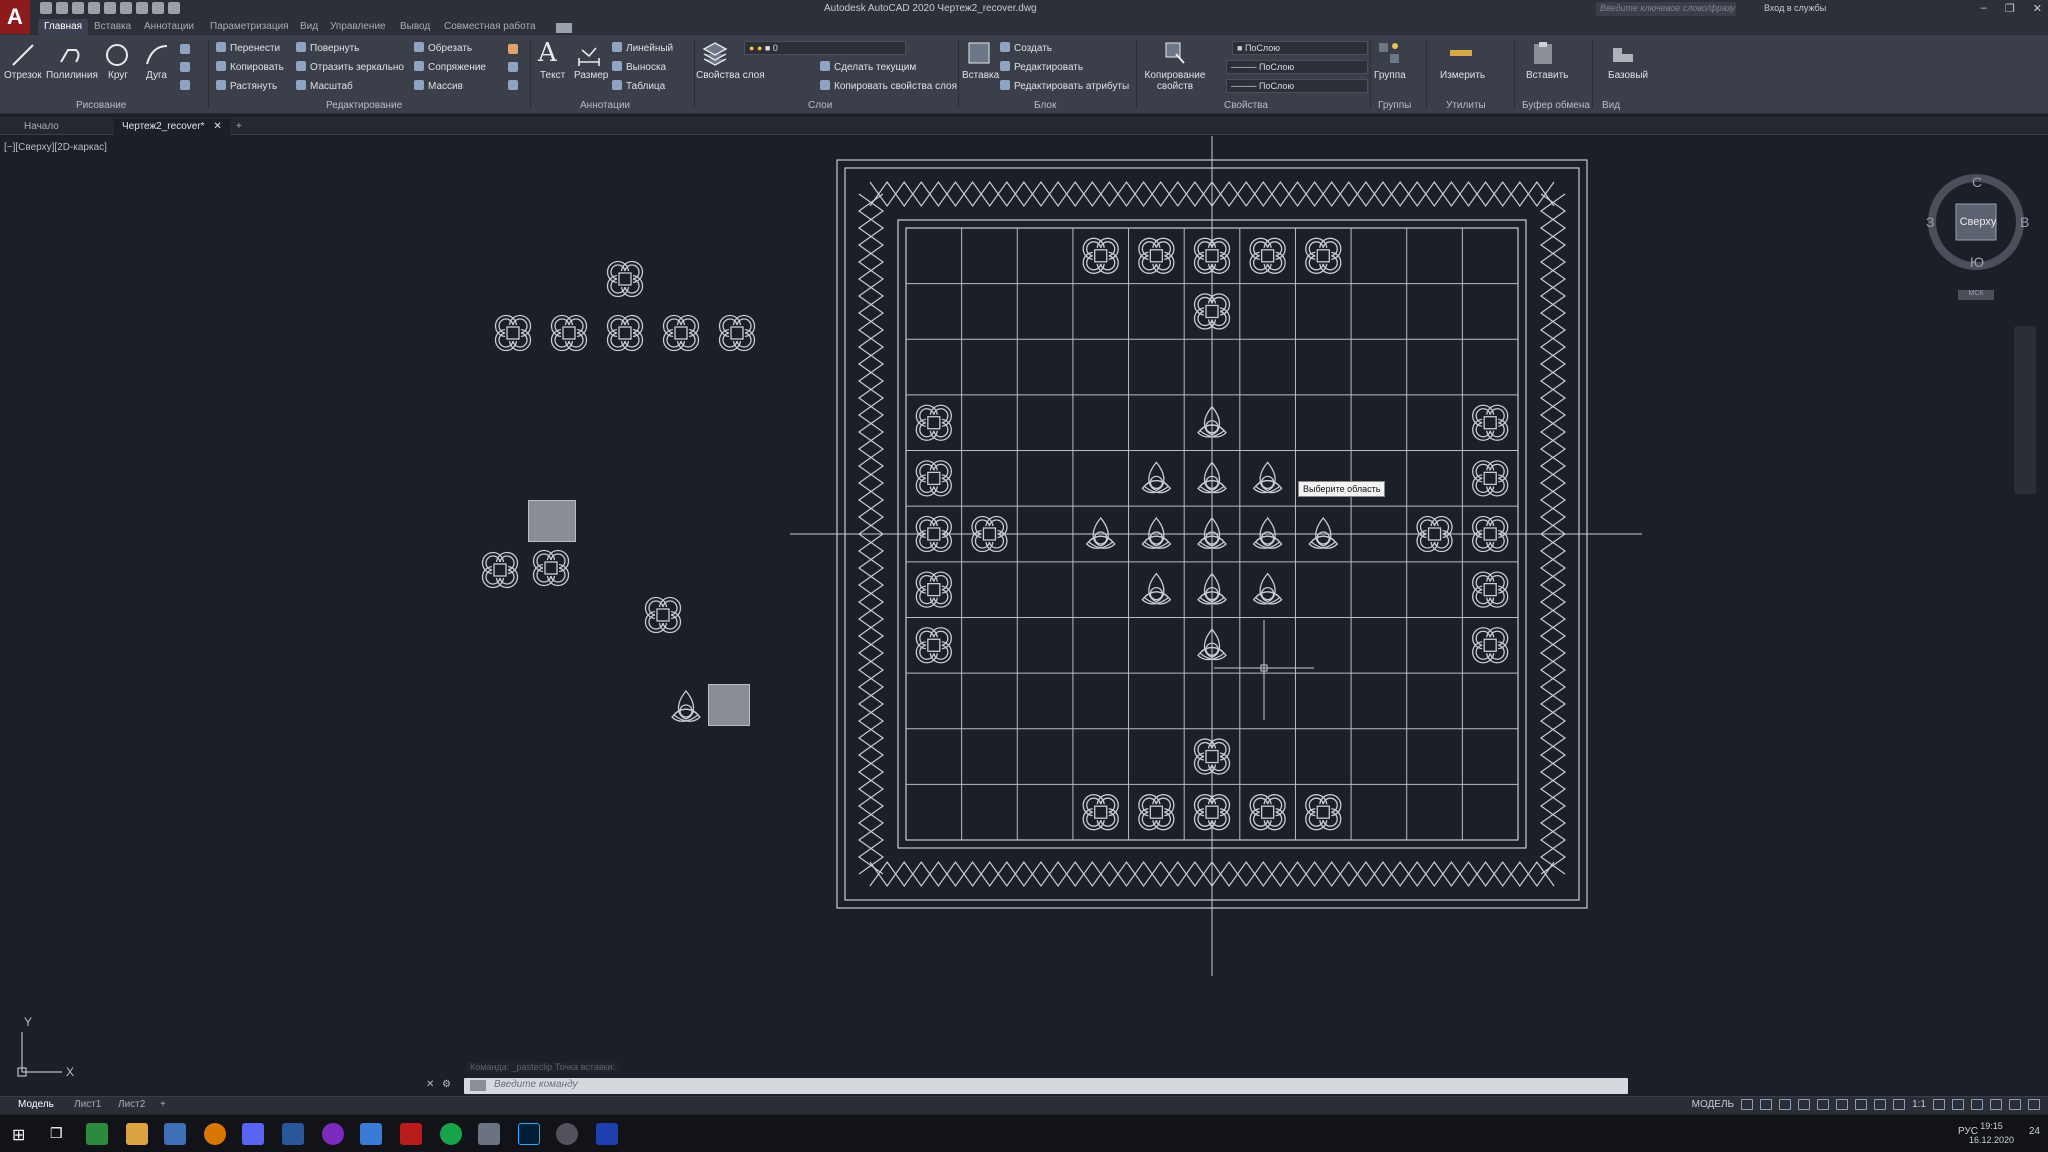 The image size is (2048, 1152). What do you see at coordinates (163, 1104) in the screenshot?
I see `add-layout-icon: +` at bounding box center [163, 1104].